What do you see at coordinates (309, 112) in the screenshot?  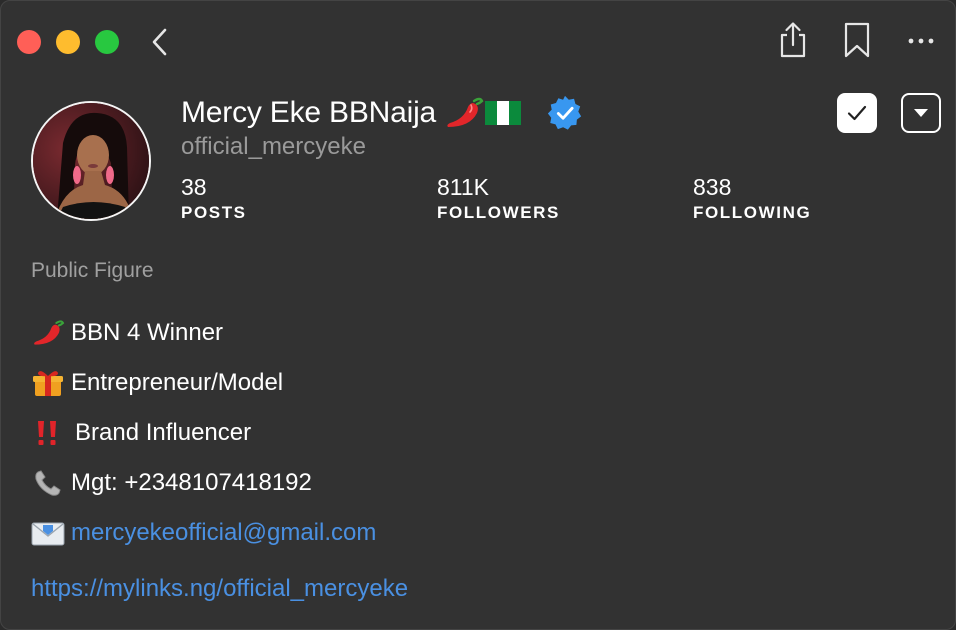 I see `display-name: Mercy Eke BBNaija` at bounding box center [309, 112].